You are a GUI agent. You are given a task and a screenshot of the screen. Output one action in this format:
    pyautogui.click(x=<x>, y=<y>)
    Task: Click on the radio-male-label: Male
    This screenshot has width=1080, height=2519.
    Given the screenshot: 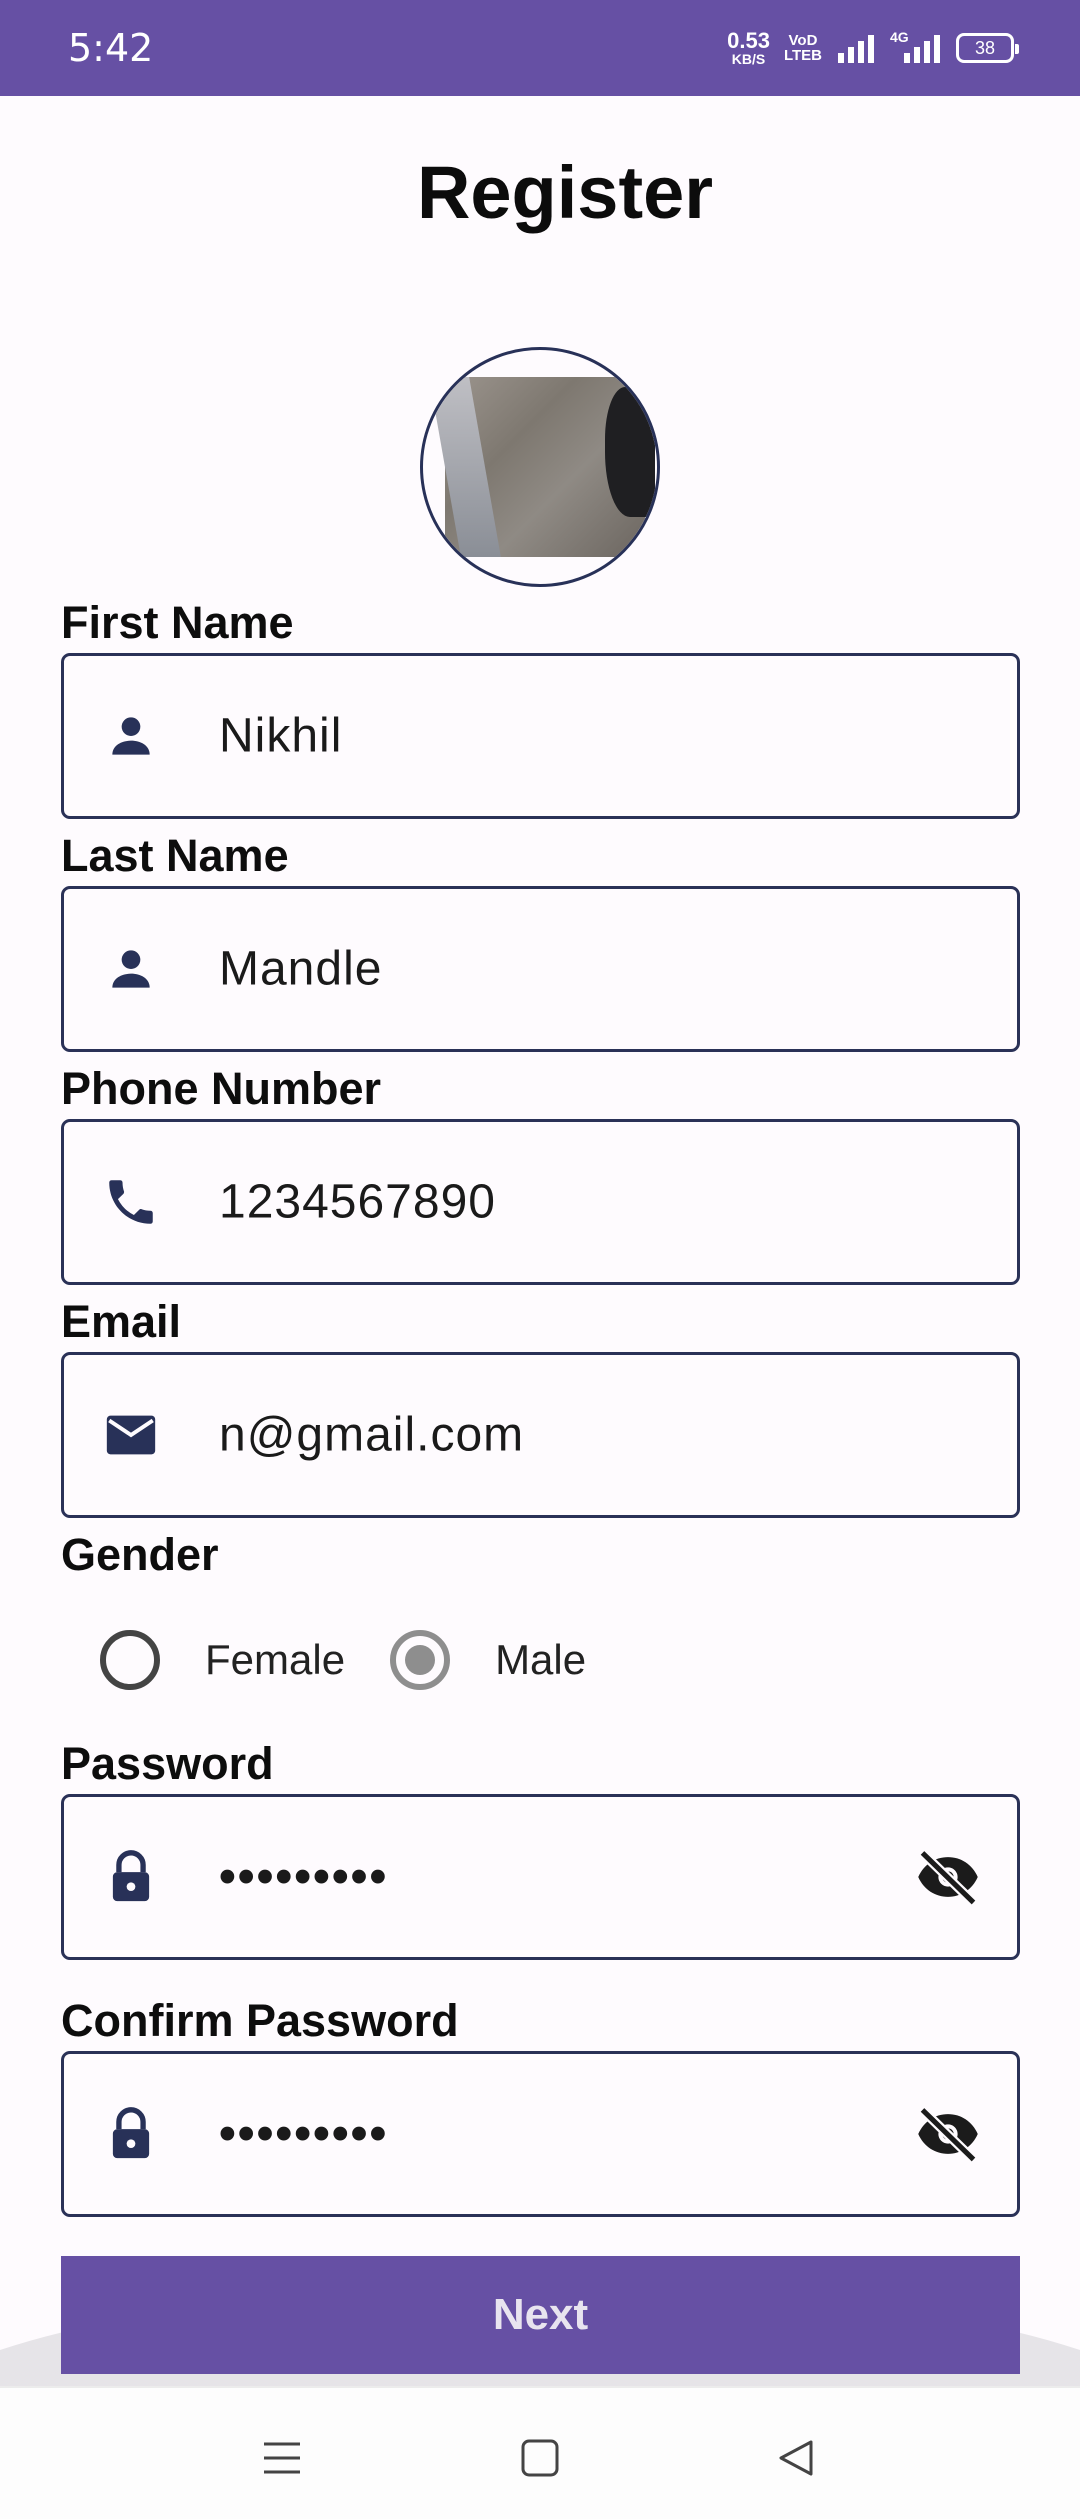 What is the action you would take?
    pyautogui.click(x=540, y=1660)
    